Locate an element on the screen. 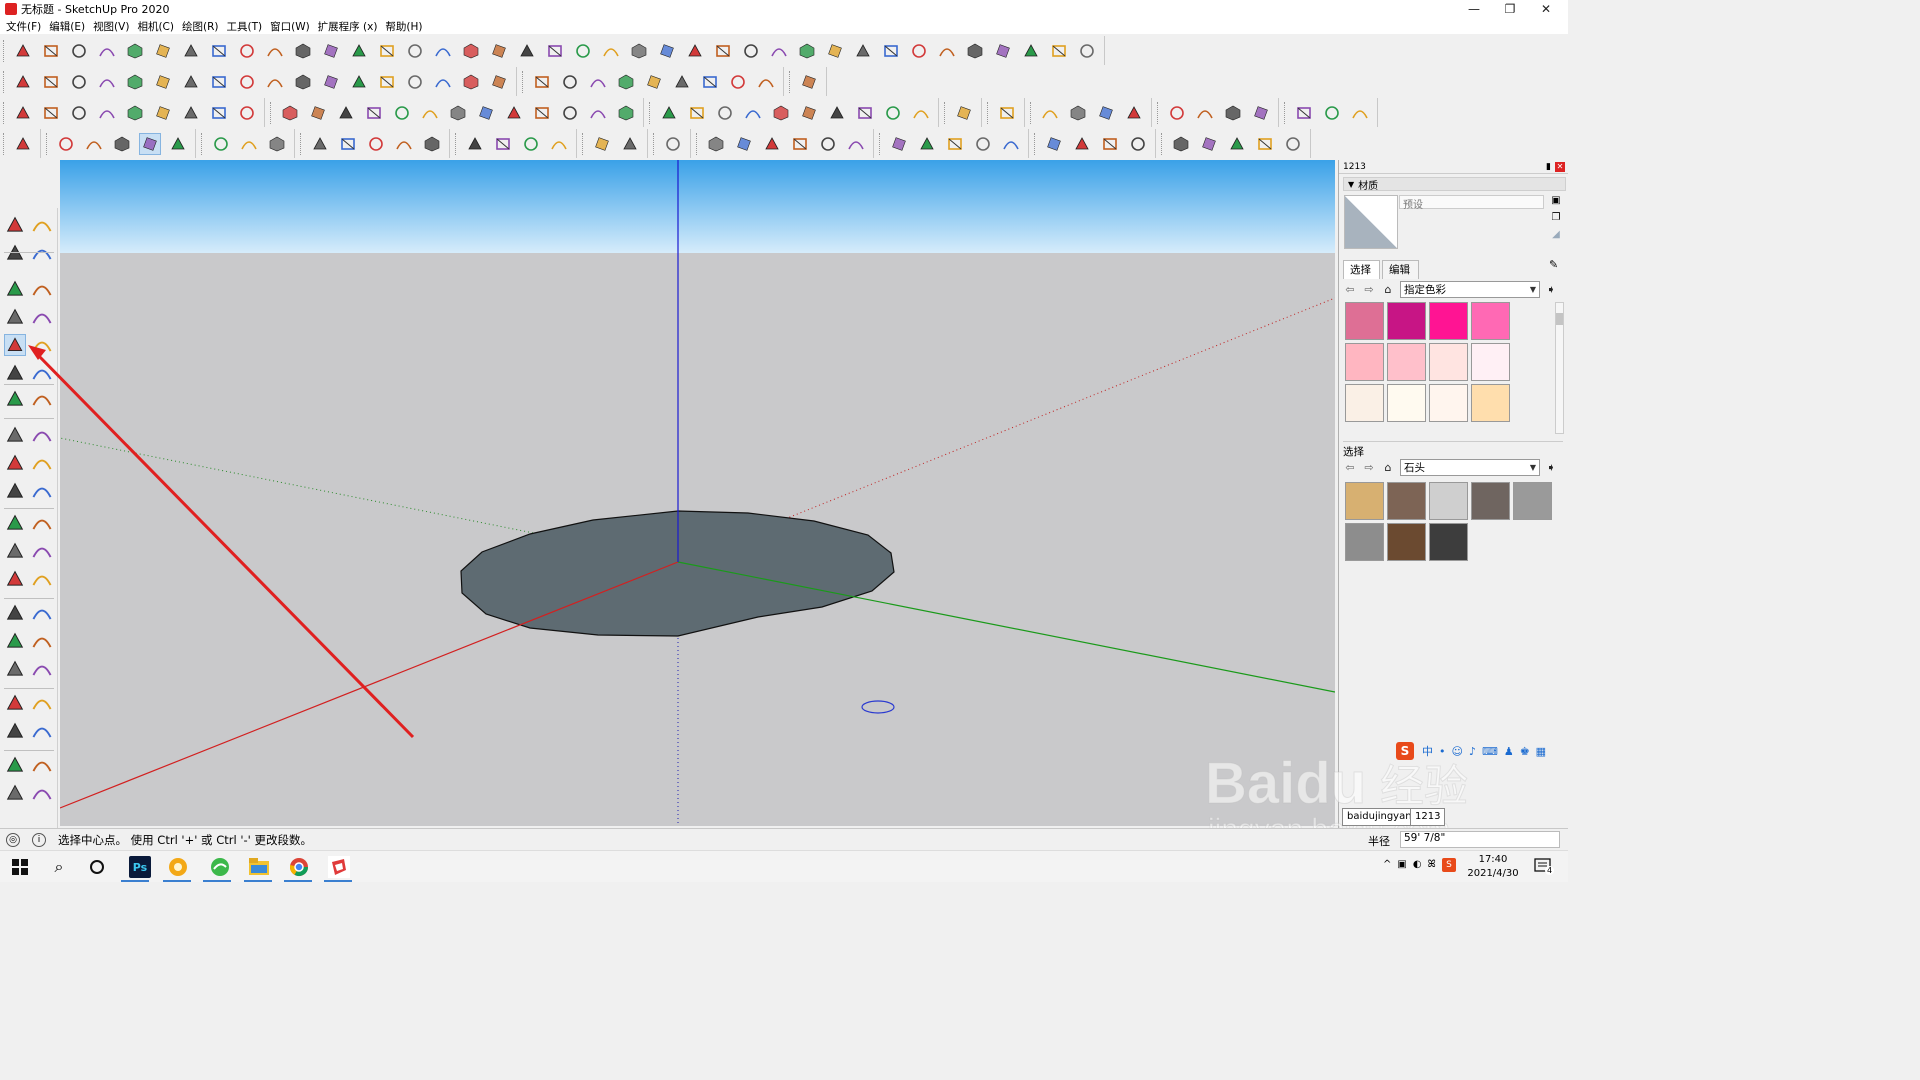 This screenshot has width=1920, height=1080. tb1-tool-9-icon is located at coordinates (275, 51).